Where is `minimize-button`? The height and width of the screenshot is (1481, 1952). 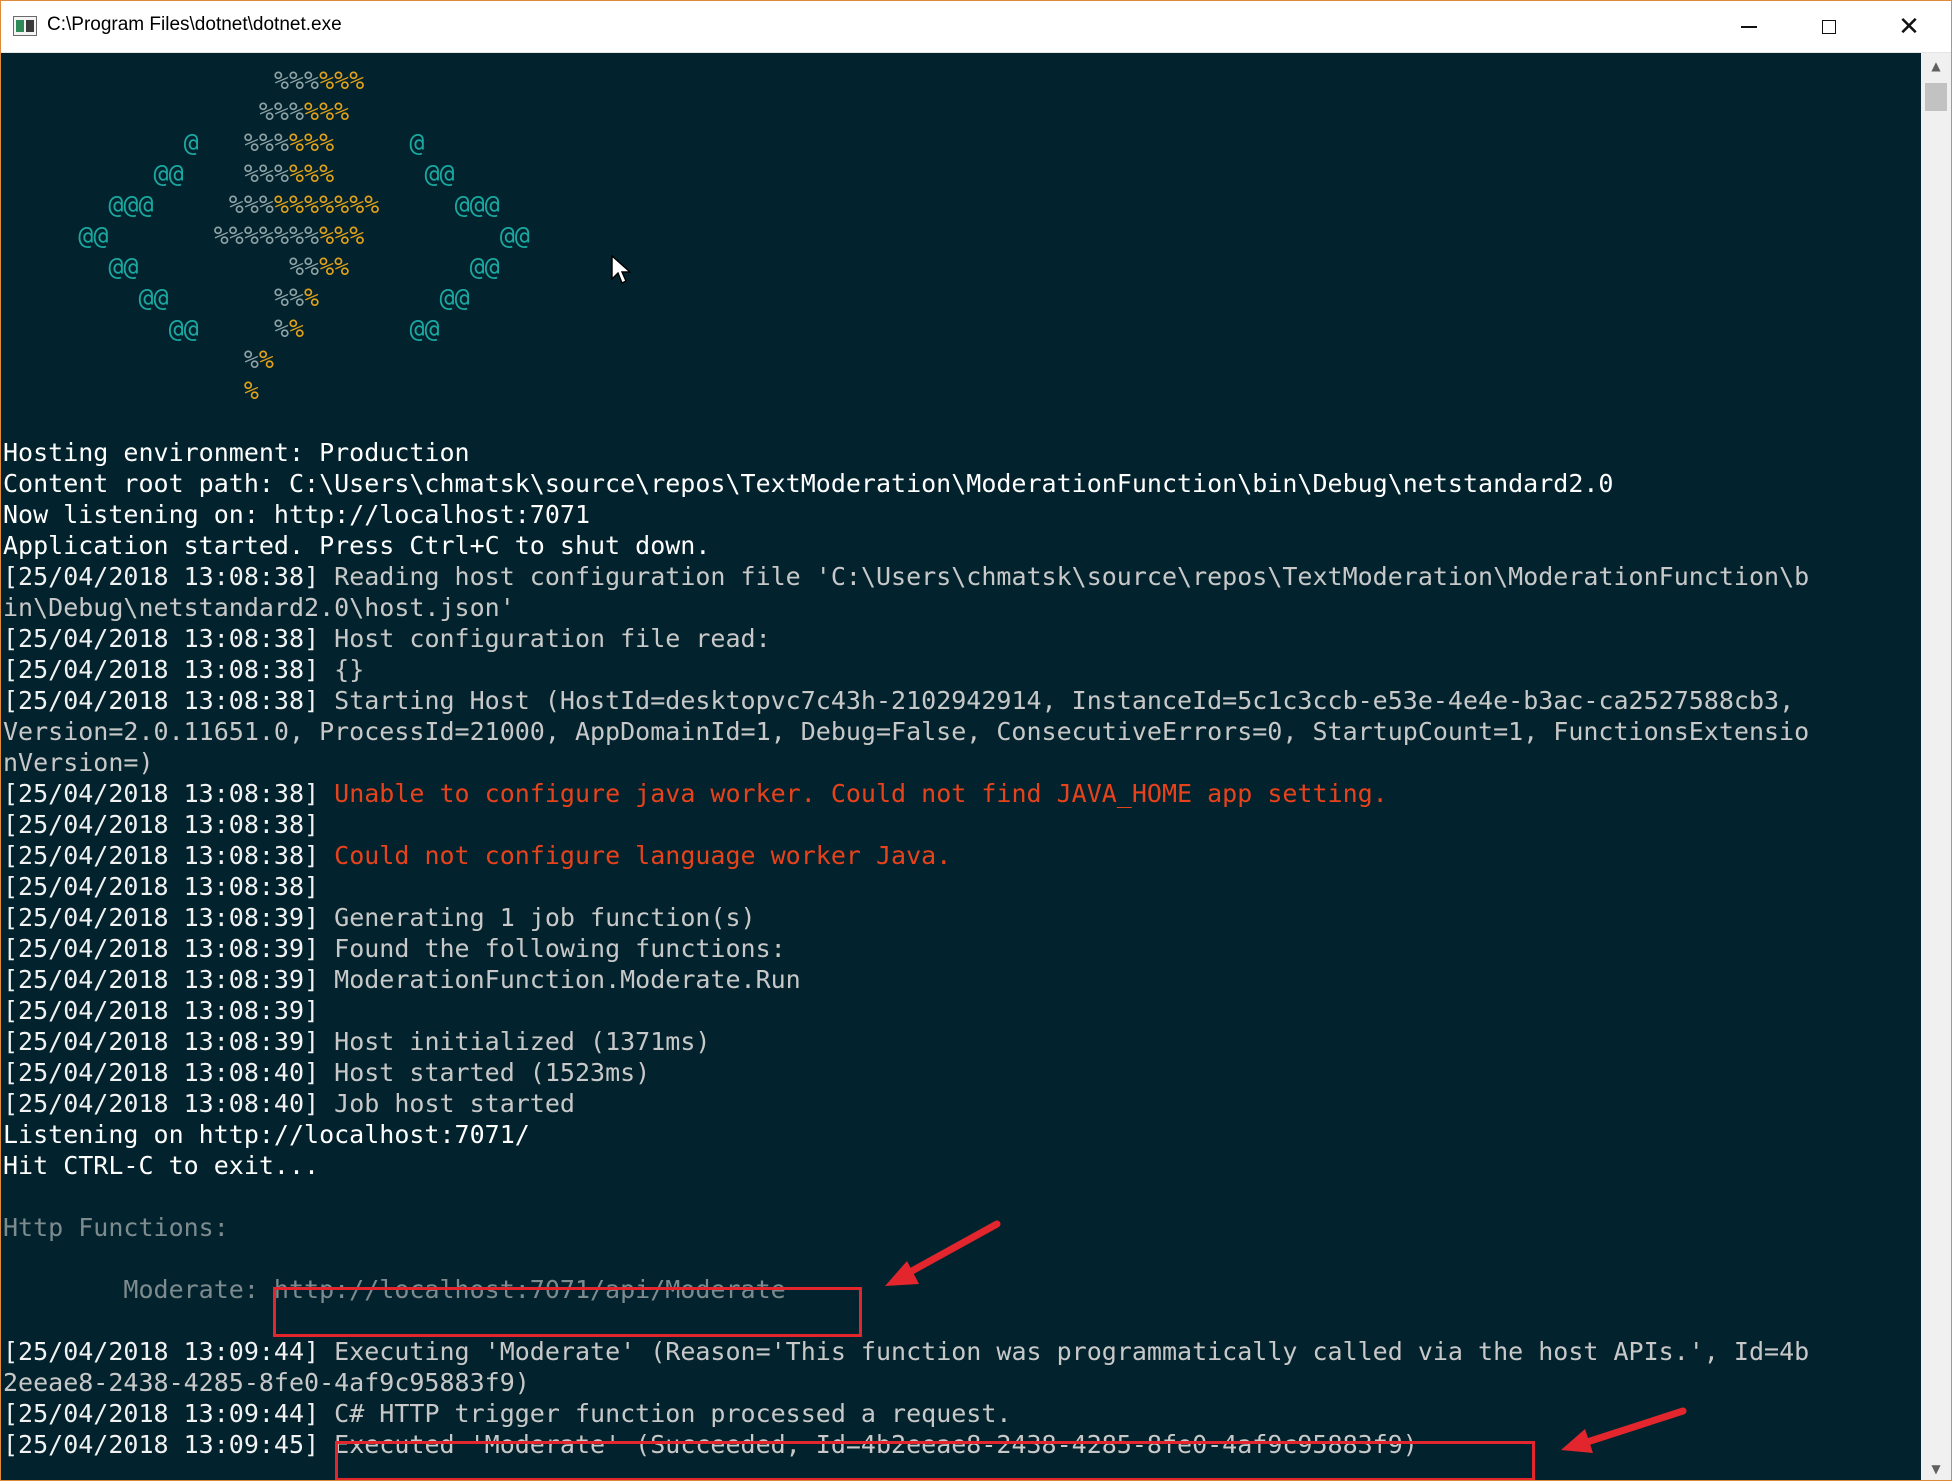
minimize-button is located at coordinates (1749, 26).